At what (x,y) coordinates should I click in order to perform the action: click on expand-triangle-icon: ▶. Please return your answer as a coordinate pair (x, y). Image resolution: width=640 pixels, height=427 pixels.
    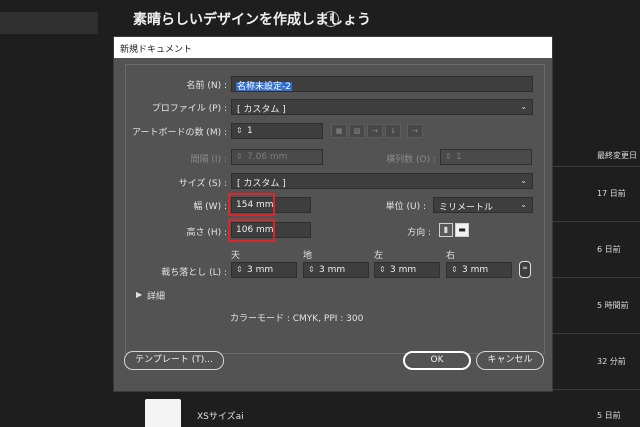
    Looking at the image, I should click on (139, 294).